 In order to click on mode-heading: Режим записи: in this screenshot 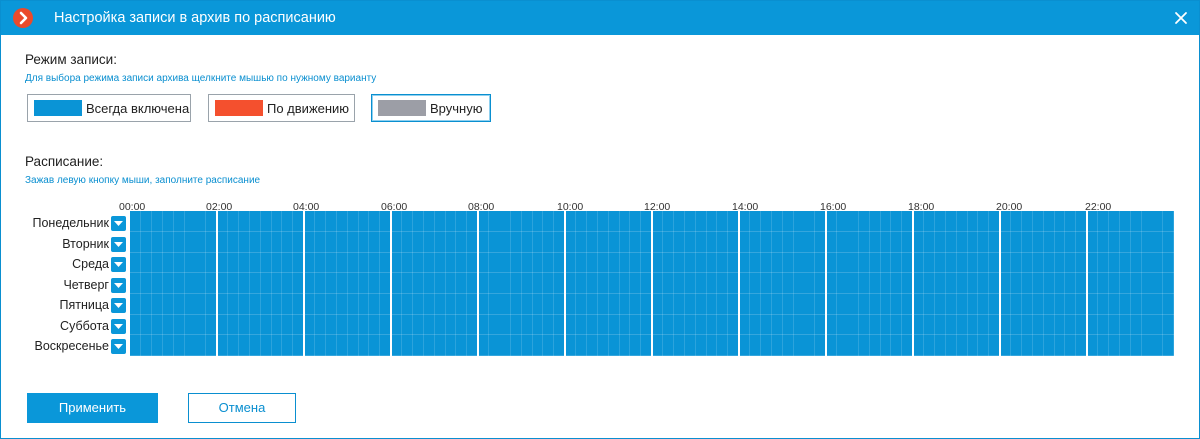, I will do `click(71, 59)`.